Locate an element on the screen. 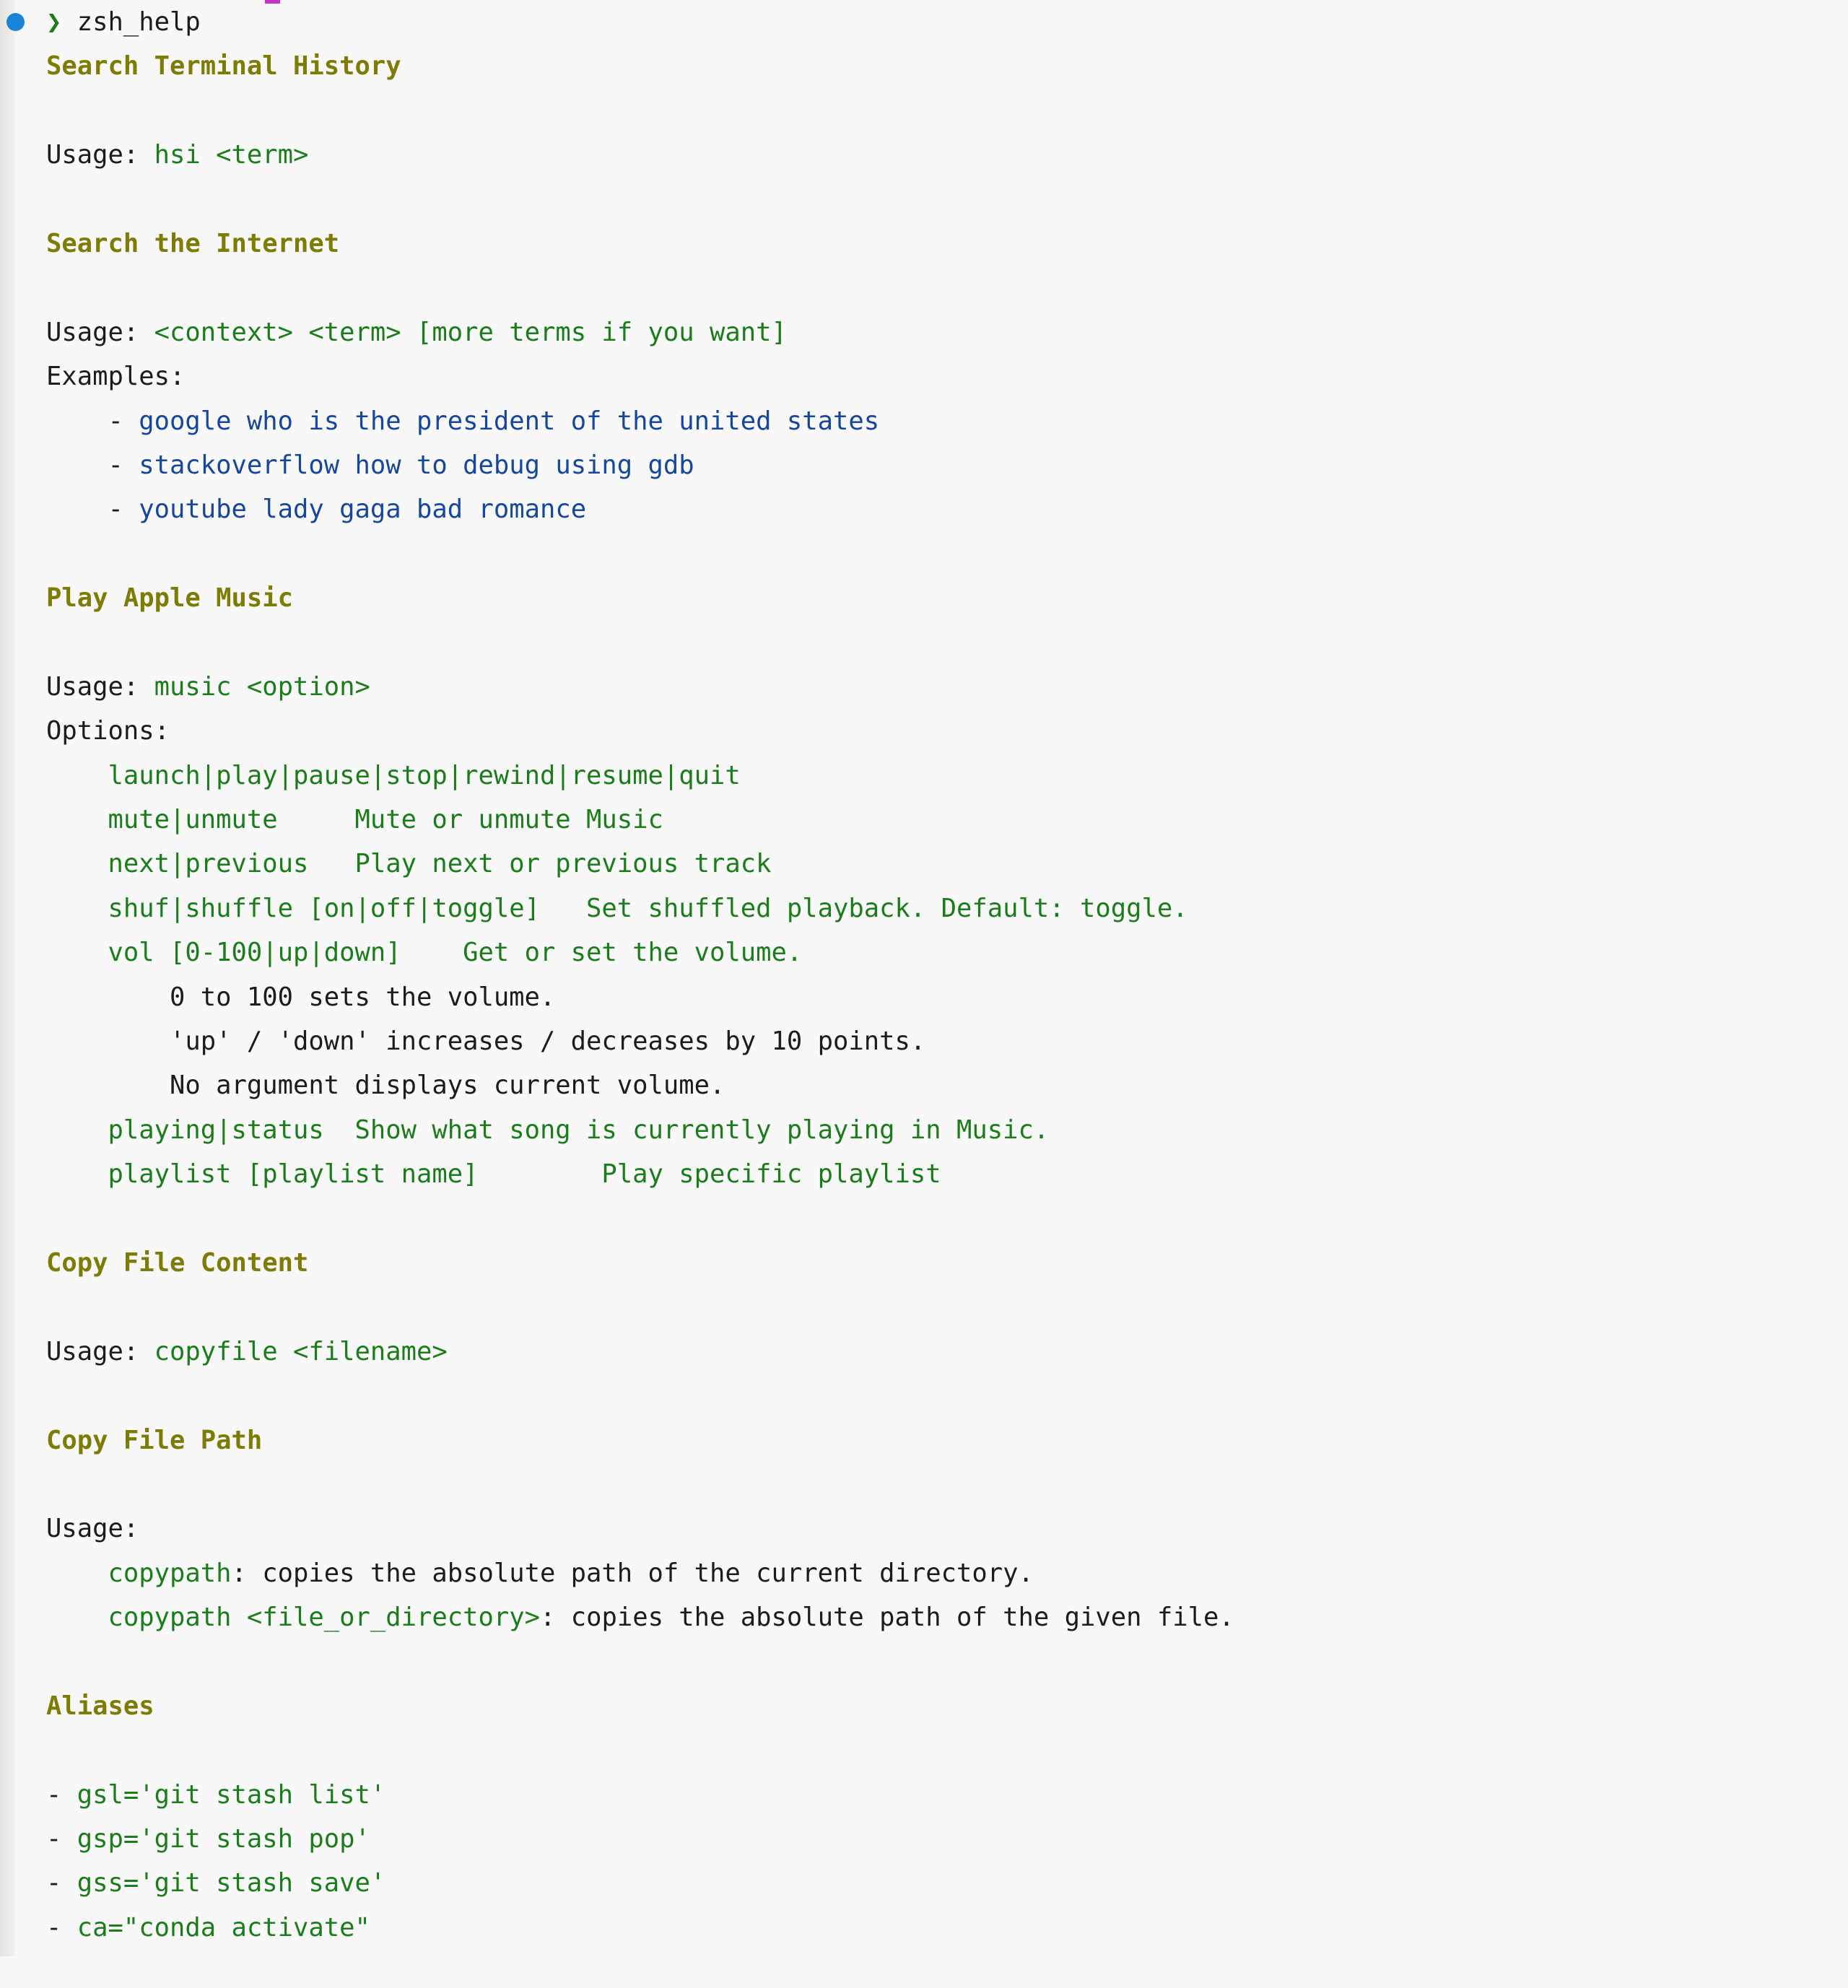 This screenshot has height=1988, width=1848. alias-text: gsp='git stash pop' is located at coordinates (223, 1839).